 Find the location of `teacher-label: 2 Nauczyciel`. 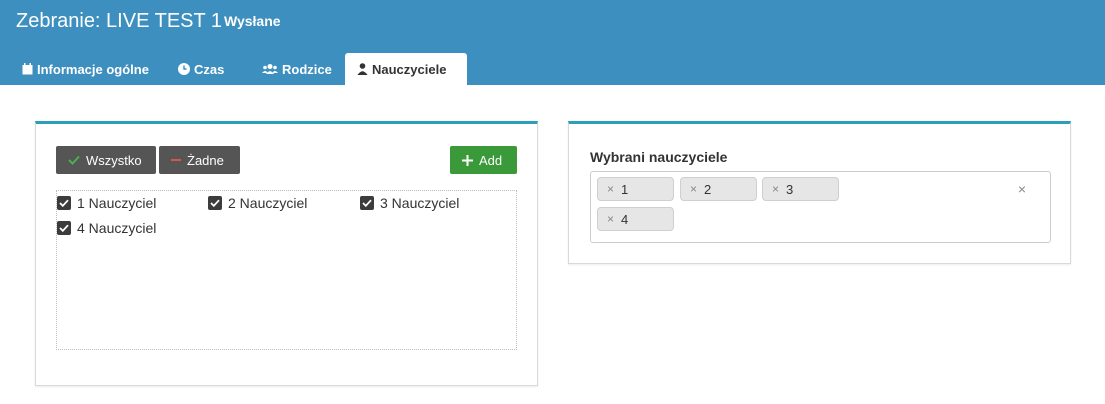

teacher-label: 2 Nauczyciel is located at coordinates (268, 203).